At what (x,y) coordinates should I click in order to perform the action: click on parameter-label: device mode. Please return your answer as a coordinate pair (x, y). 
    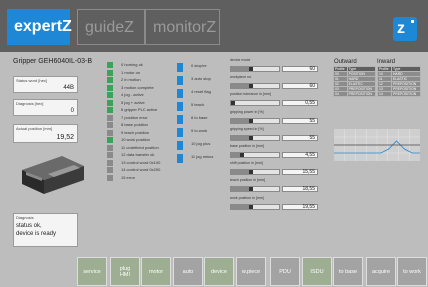
    Looking at the image, I should click on (240, 60).